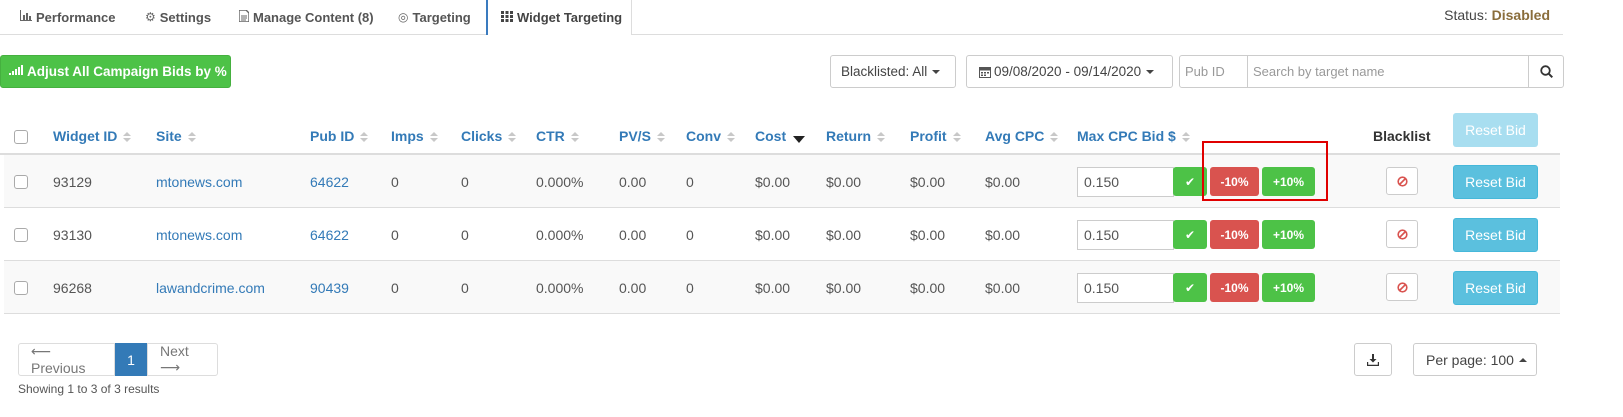 This screenshot has height=417, width=1623. I want to click on column-pvs: PV/S, so click(642, 136).